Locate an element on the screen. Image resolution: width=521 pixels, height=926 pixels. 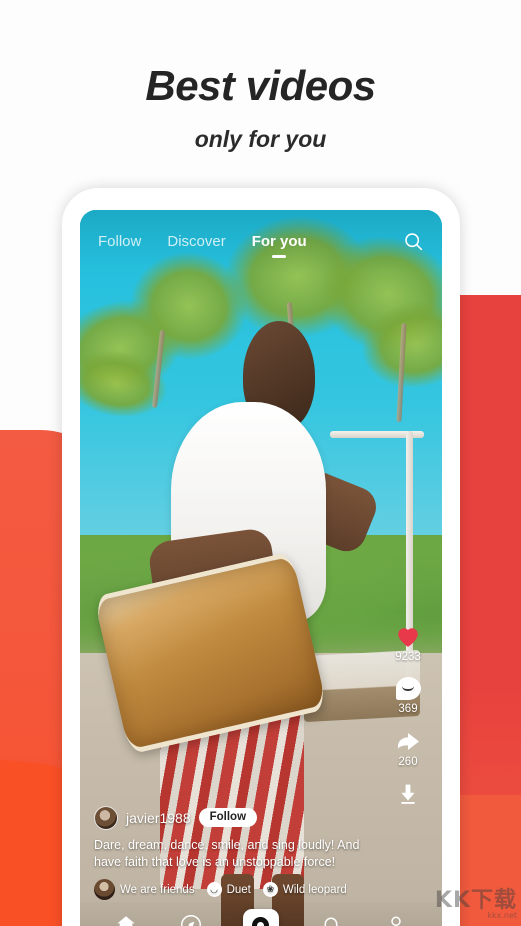
person-icon is located at coordinates (396, 921).